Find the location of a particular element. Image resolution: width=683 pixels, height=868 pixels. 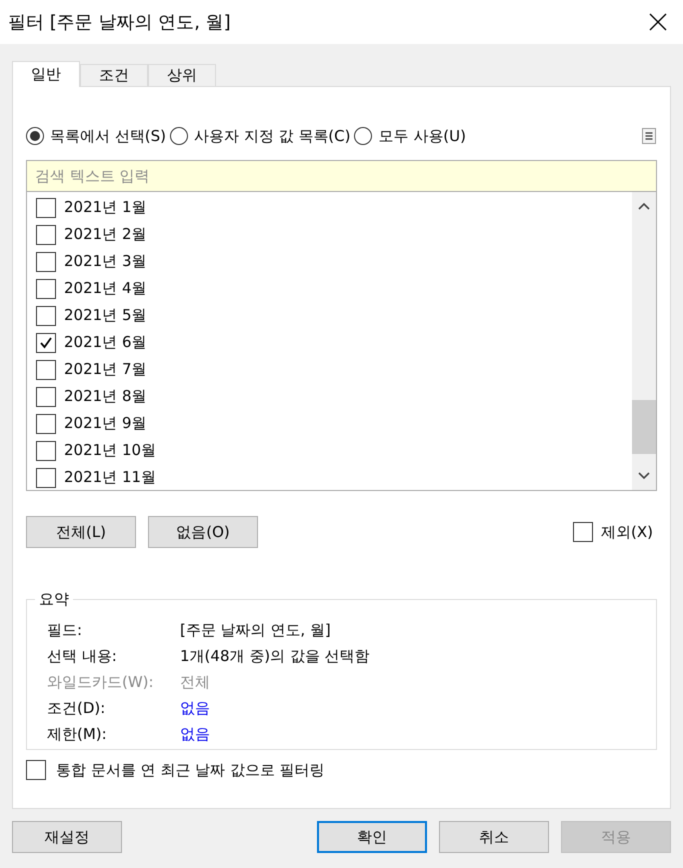

summary-value: 전체 is located at coordinates (195, 682).